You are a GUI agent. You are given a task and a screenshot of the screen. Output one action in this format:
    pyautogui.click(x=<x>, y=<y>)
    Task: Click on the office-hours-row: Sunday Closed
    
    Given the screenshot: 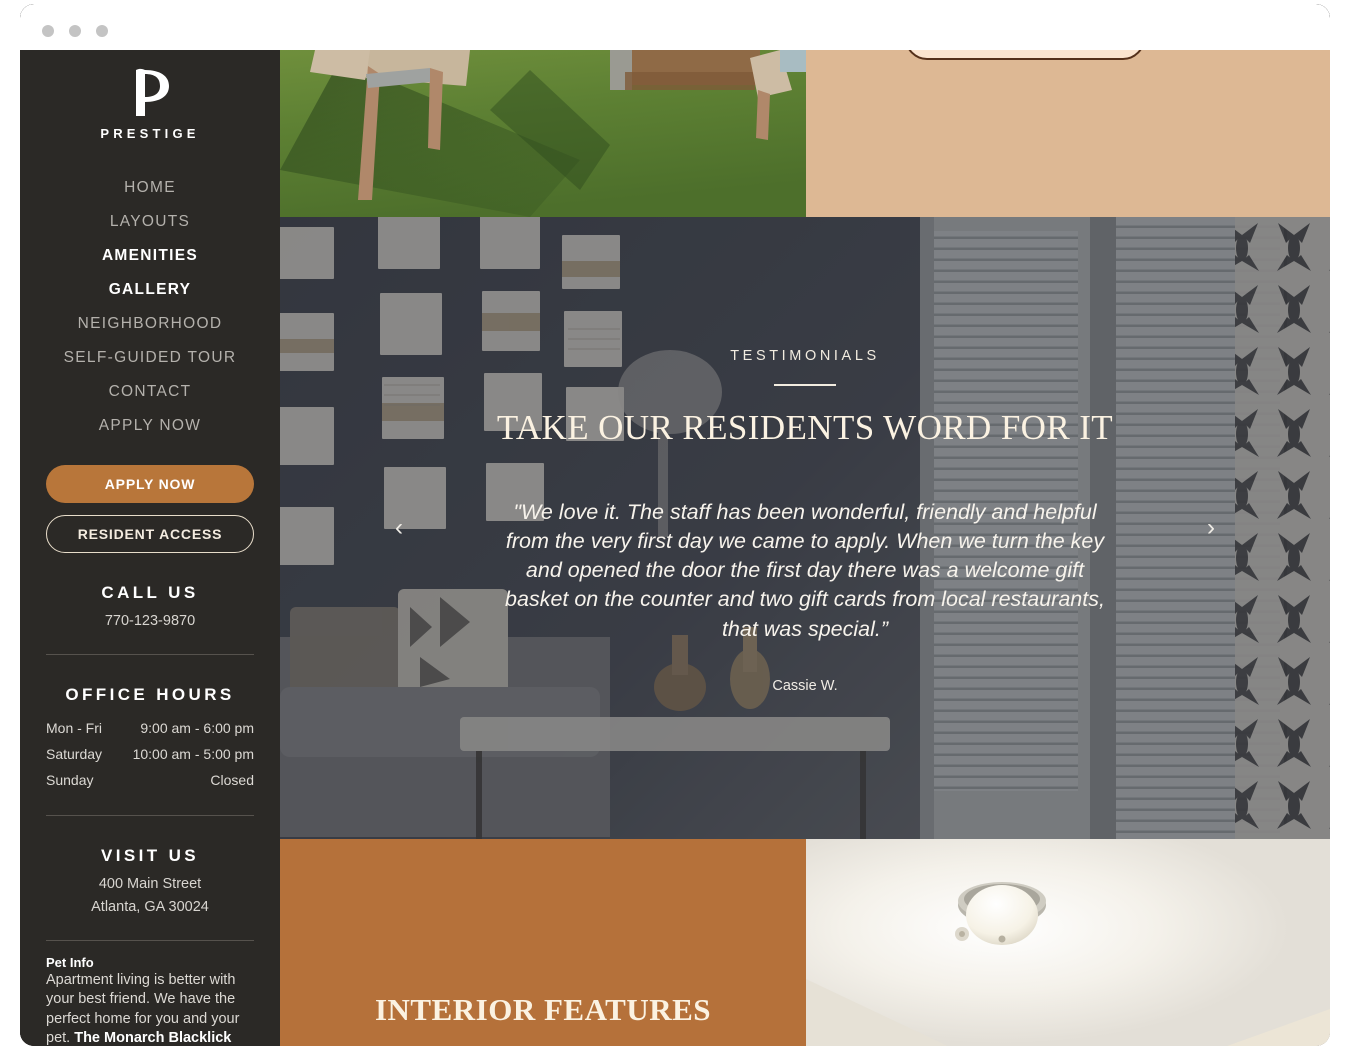 What is the action you would take?
    pyautogui.click(x=150, y=780)
    